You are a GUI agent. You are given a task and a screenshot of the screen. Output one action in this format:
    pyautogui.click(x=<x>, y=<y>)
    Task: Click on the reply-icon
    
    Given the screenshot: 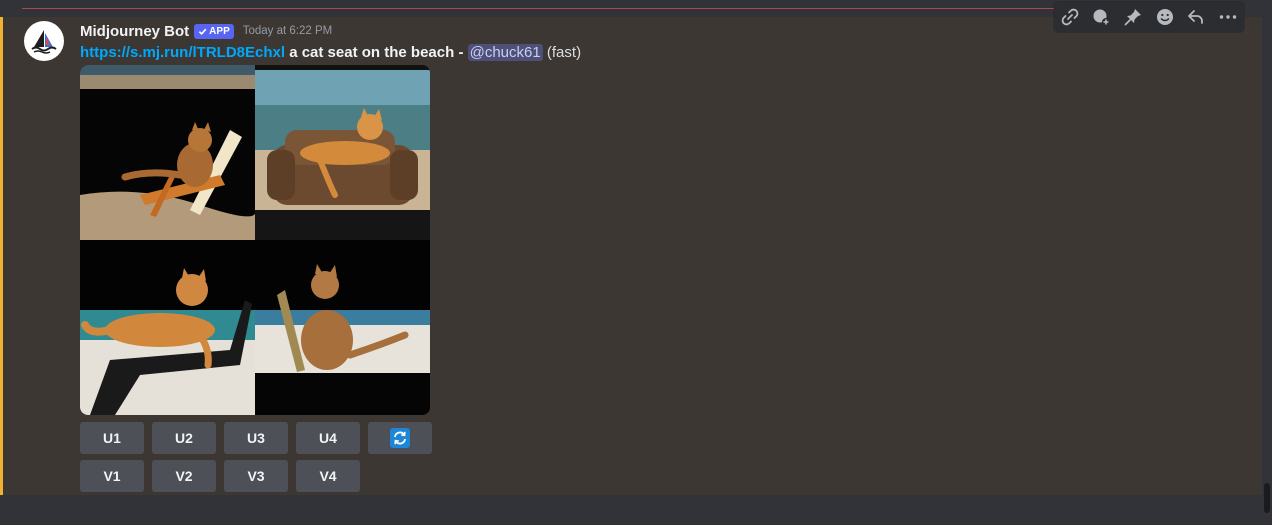 What is the action you would take?
    pyautogui.click(x=1196, y=17)
    